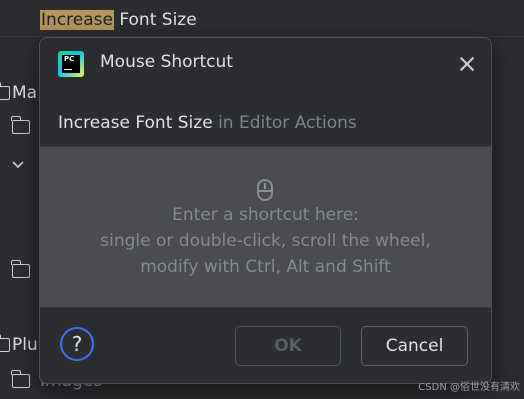 This screenshot has width=524, height=399. What do you see at coordinates (25, 93) in the screenshot?
I see `tree-row-label: Ma` at bounding box center [25, 93].